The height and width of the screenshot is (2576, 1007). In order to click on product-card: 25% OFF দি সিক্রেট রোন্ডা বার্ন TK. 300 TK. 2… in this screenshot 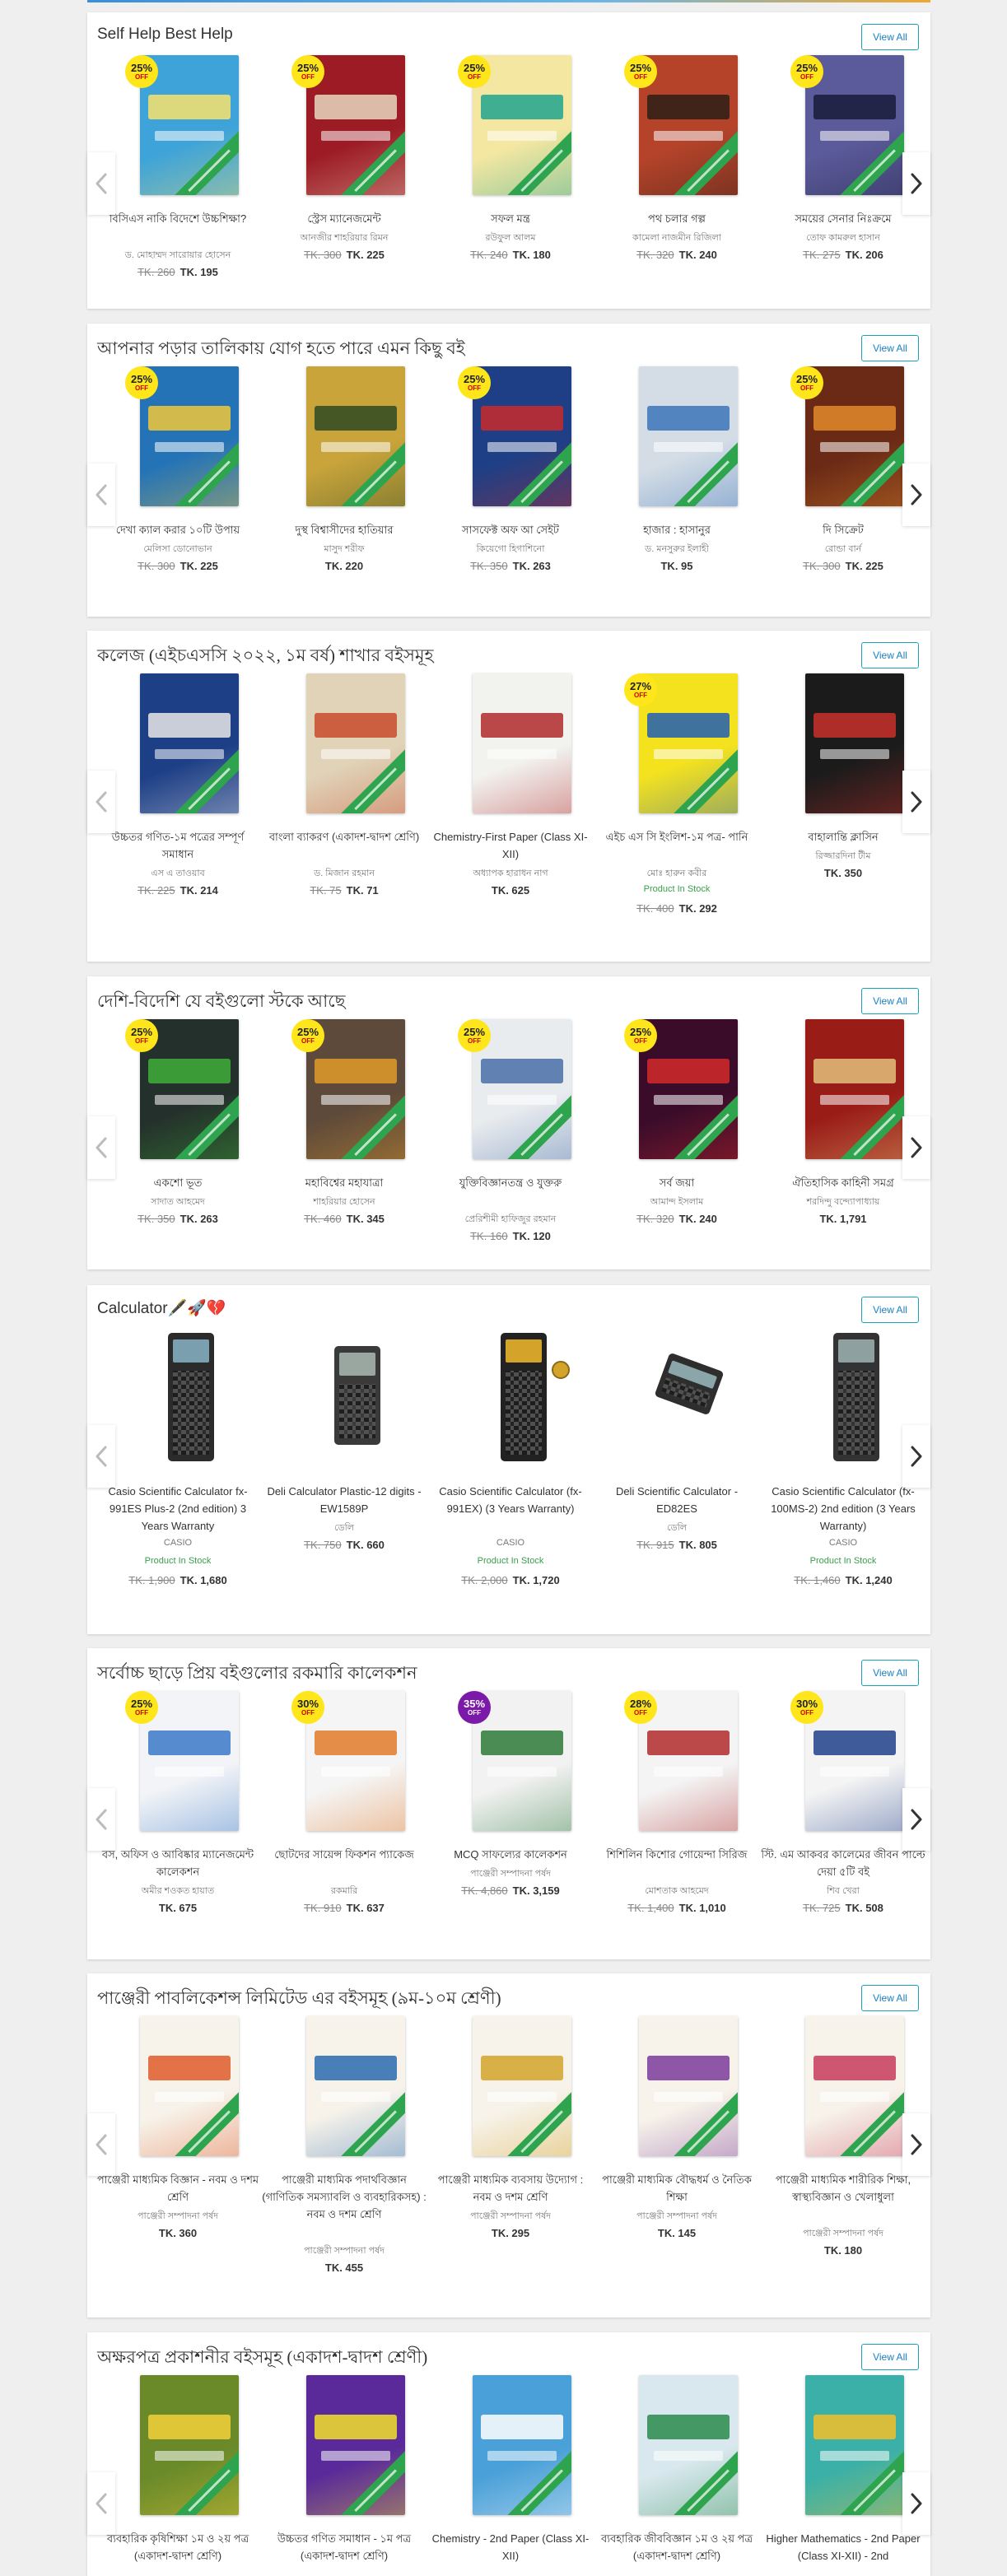, I will do `click(843, 492)`.